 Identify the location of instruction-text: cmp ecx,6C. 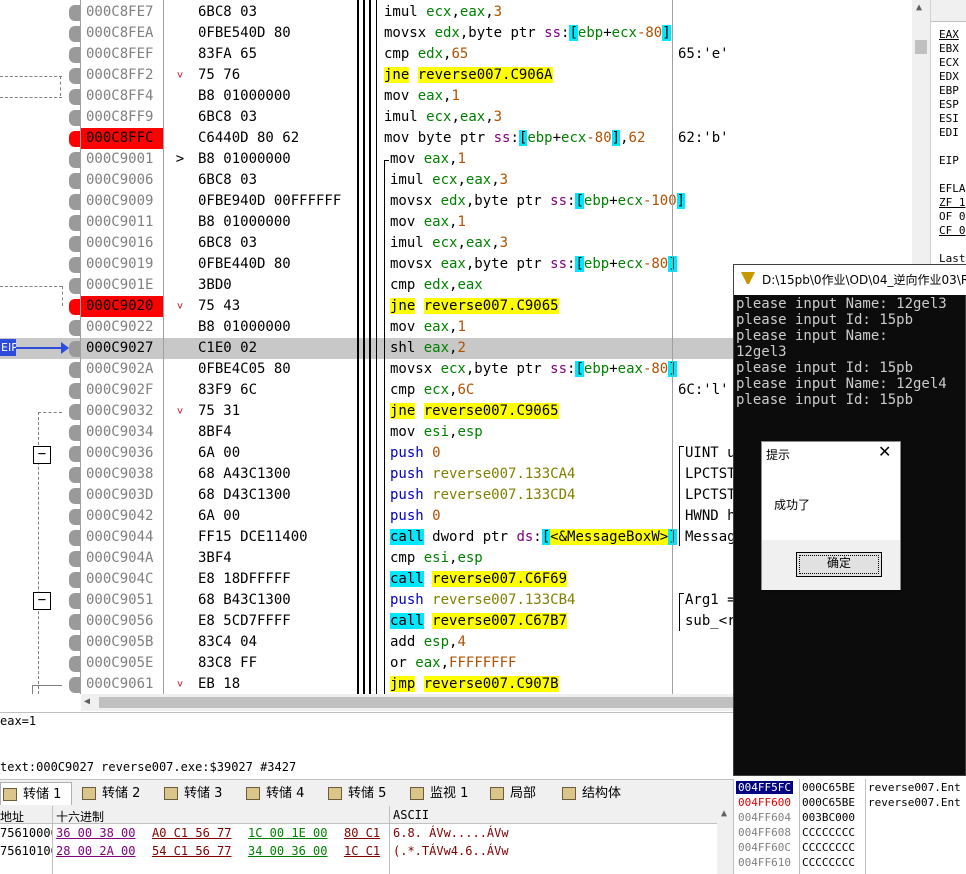
(537, 390).